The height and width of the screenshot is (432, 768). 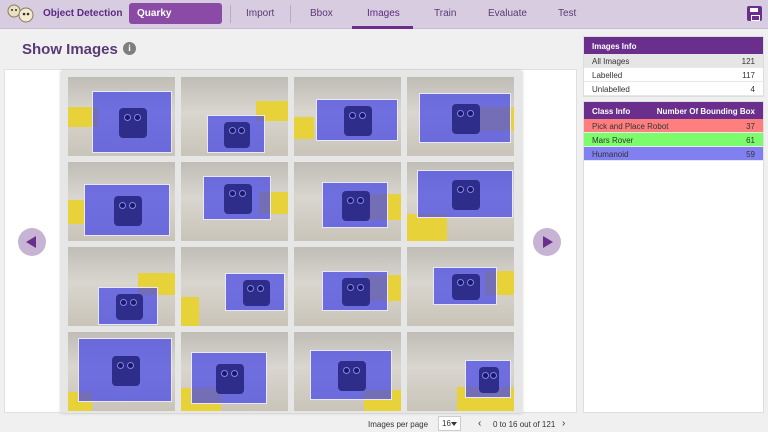 What do you see at coordinates (479, 423) in the screenshot?
I see `previous-page-icon: ‹` at bounding box center [479, 423].